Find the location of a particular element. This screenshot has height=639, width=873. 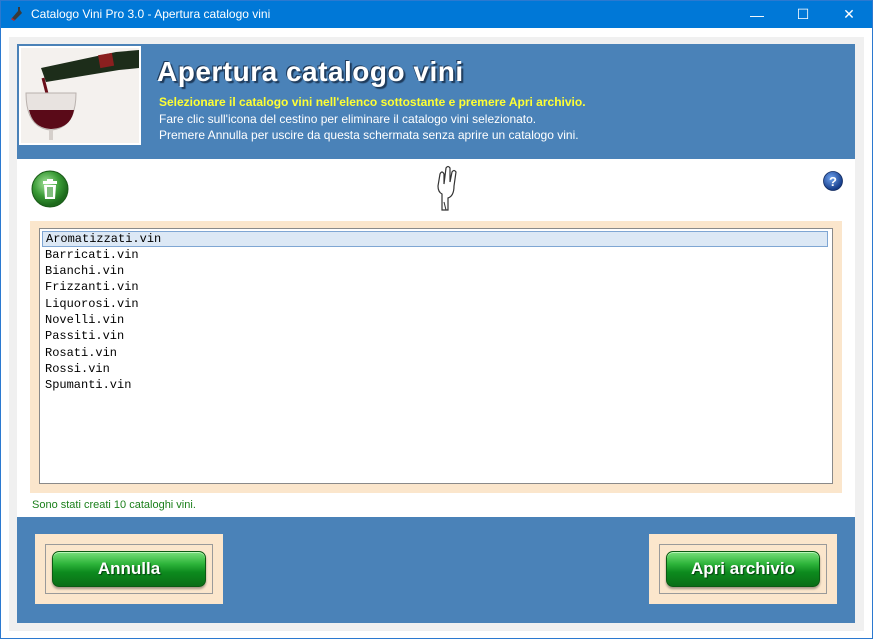

pointing-hand-icon is located at coordinates (447, 188).